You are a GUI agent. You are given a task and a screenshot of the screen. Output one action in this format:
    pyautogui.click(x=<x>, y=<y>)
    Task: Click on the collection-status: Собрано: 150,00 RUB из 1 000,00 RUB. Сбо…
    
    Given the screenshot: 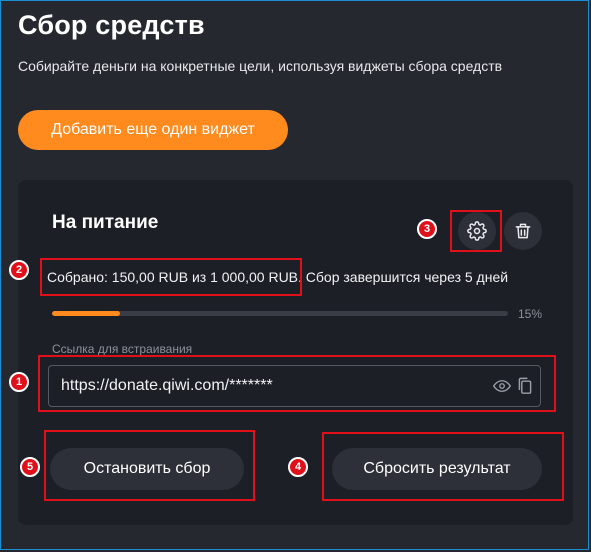 What is the action you would take?
    pyautogui.click(x=277, y=277)
    